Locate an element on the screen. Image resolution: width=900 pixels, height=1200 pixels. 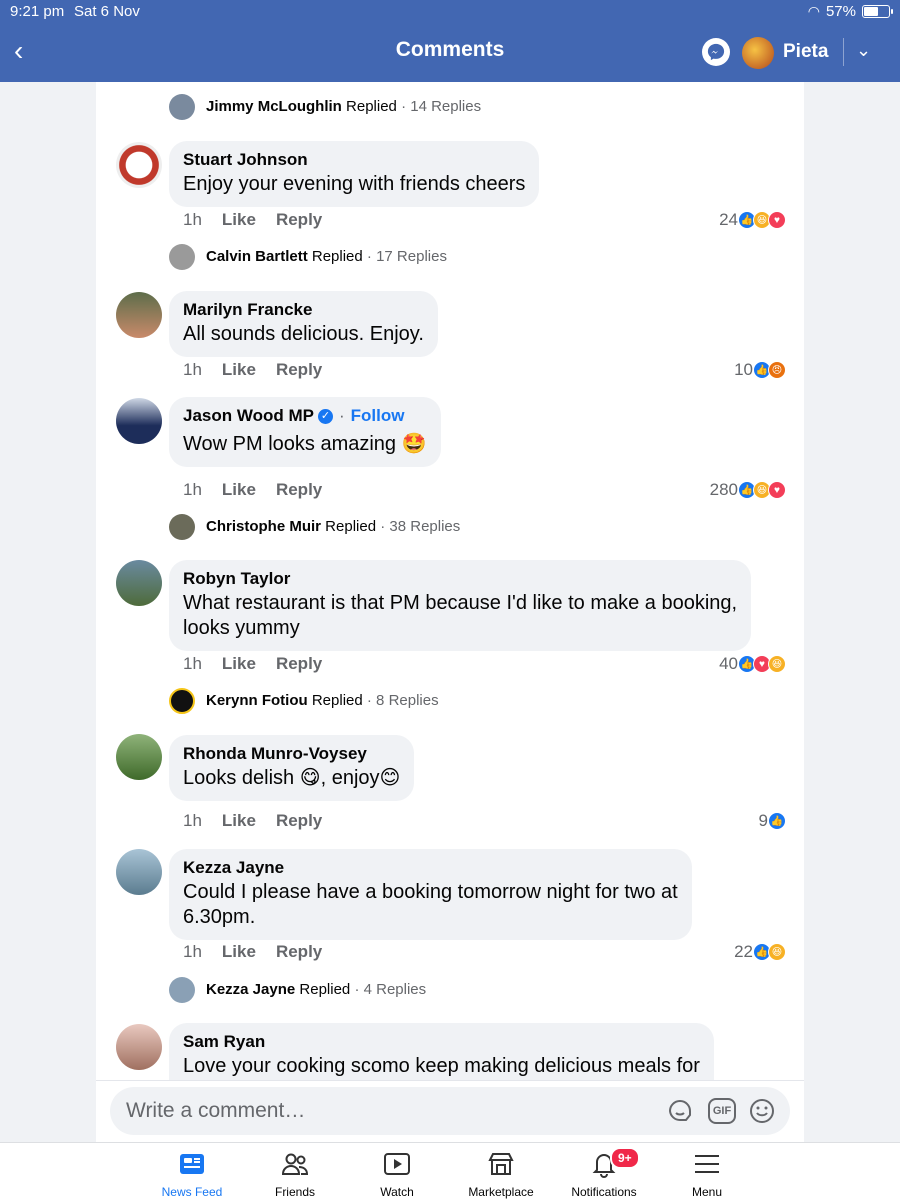
comment-composer: Write a comment… GIF is located at coordinates (450, 1111).